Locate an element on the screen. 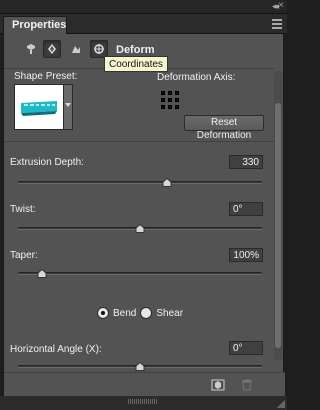 The image size is (320, 410). shear-label: Shear is located at coordinates (170, 313).